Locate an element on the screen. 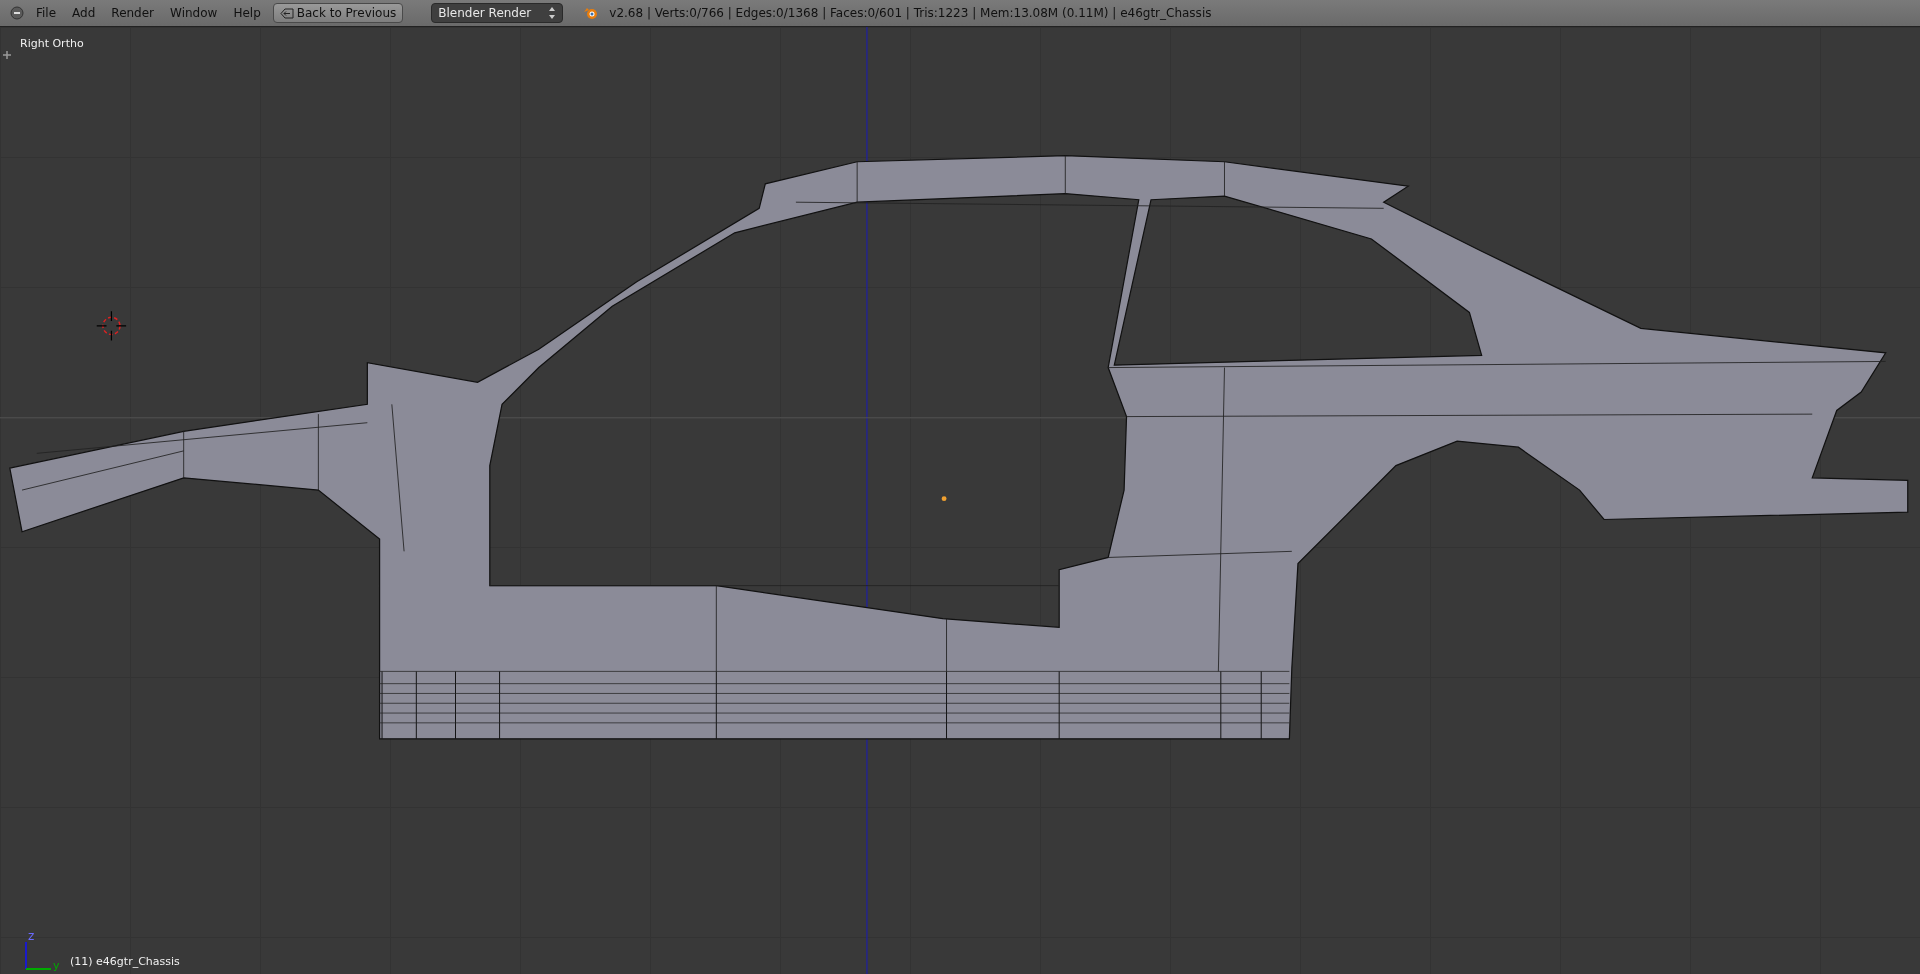 The image size is (1920, 974). menu-item: Render is located at coordinates (133, 13).